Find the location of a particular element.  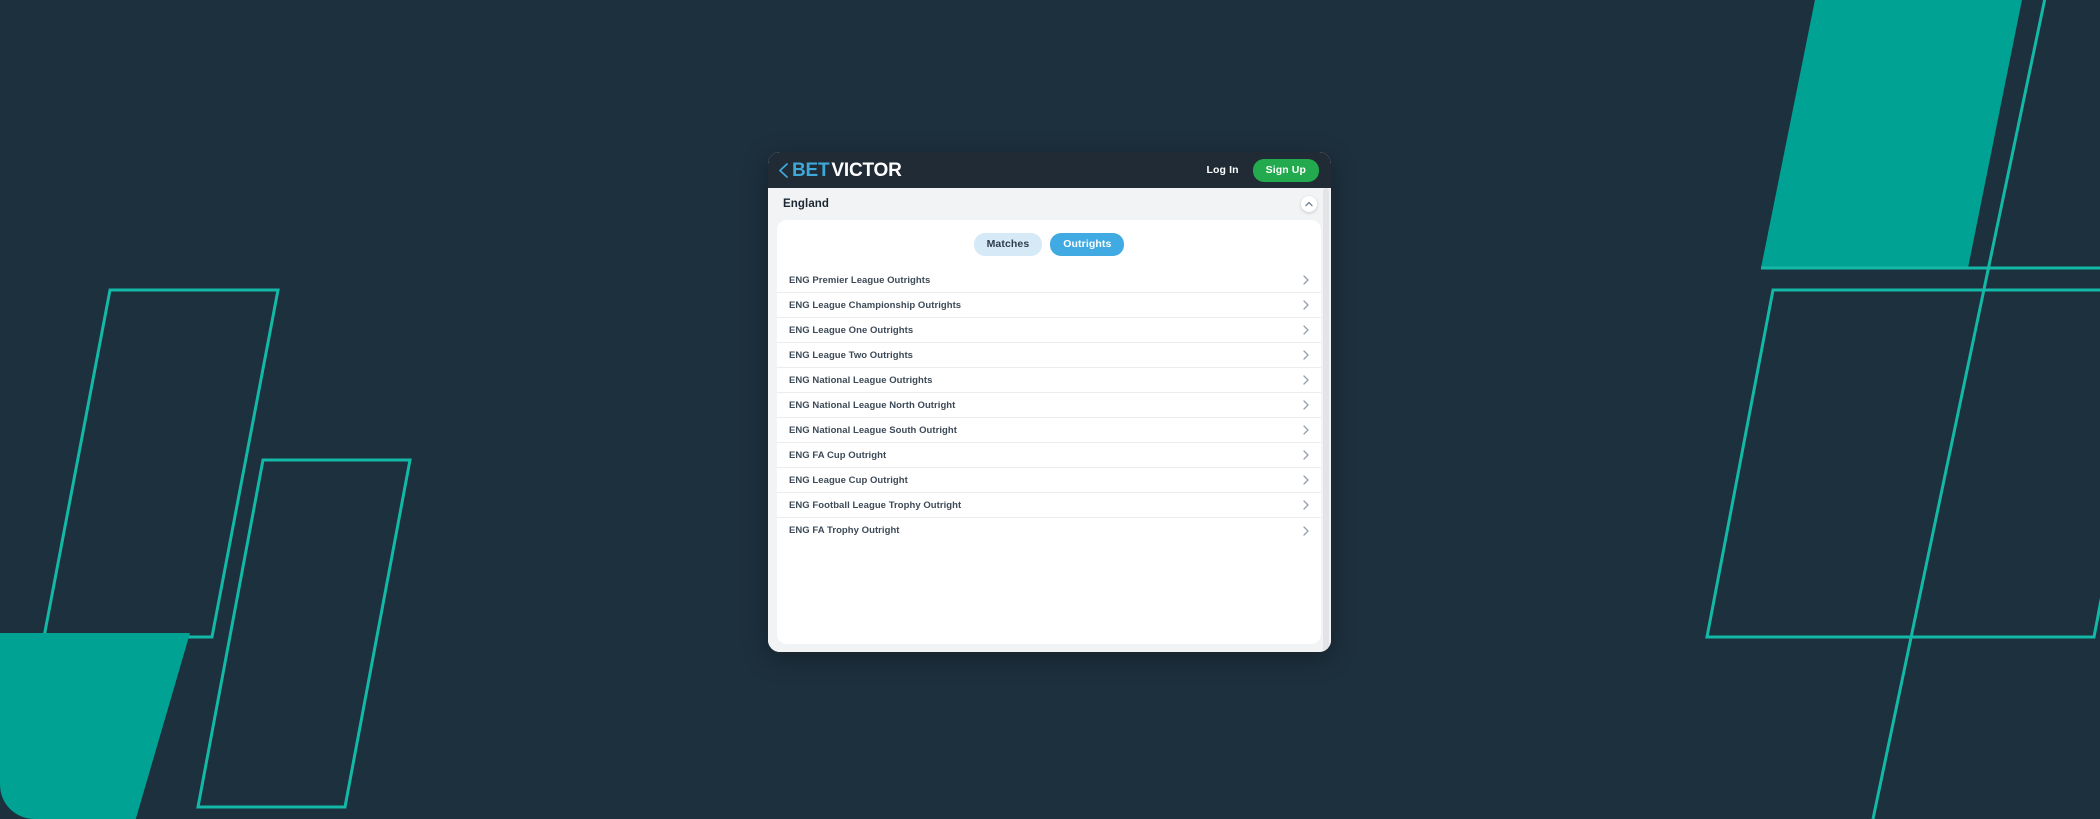

list-item: ENG Football League Trophy Outright is located at coordinates (1049, 505).